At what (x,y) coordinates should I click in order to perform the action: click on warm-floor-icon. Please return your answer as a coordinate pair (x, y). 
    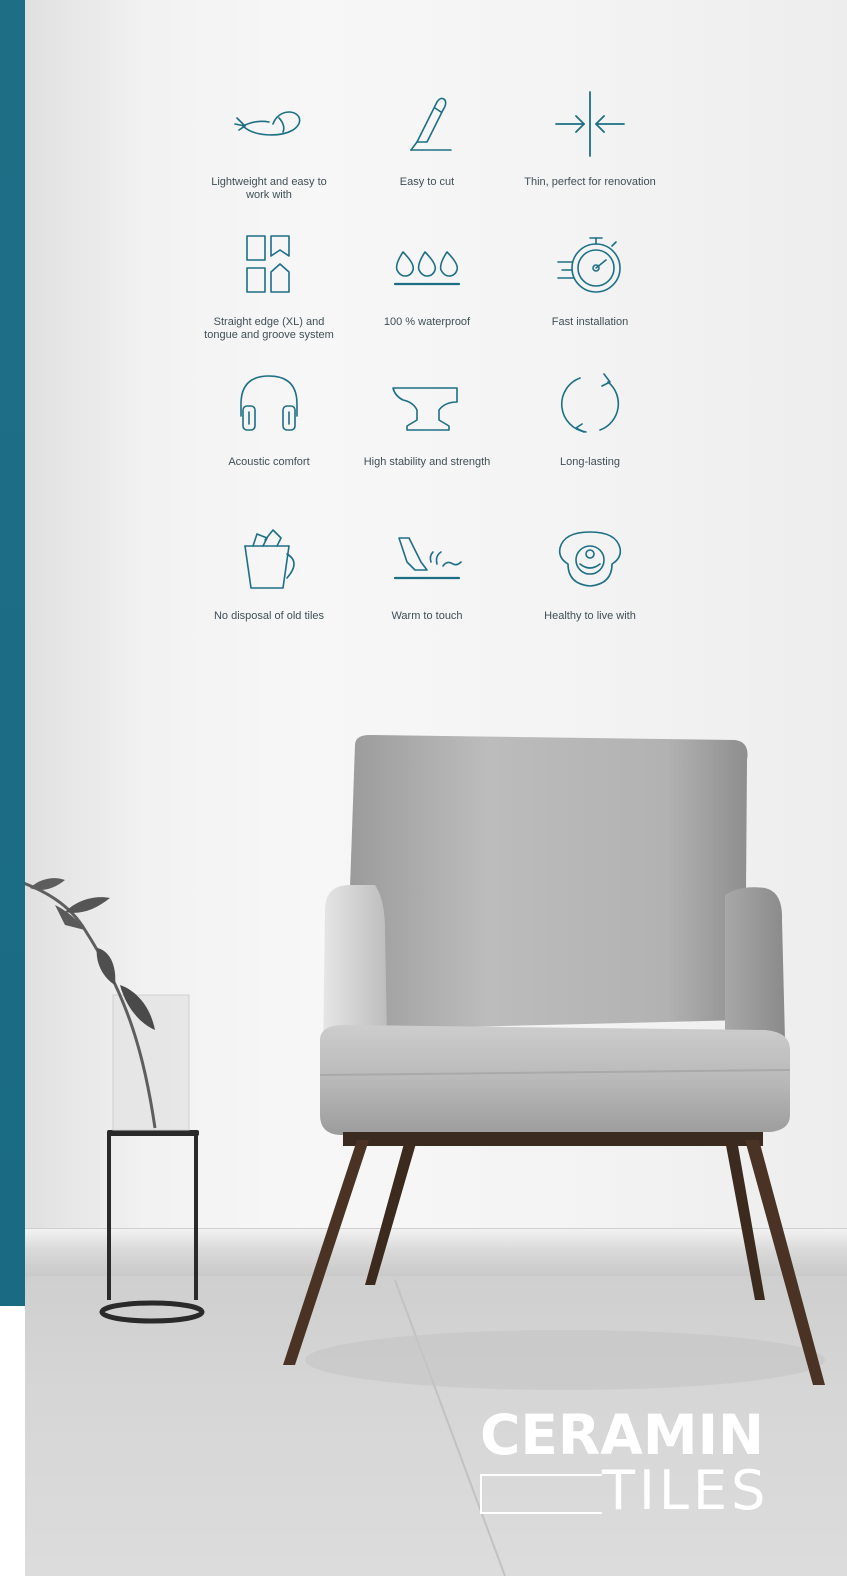
    Looking at the image, I should click on (427, 558).